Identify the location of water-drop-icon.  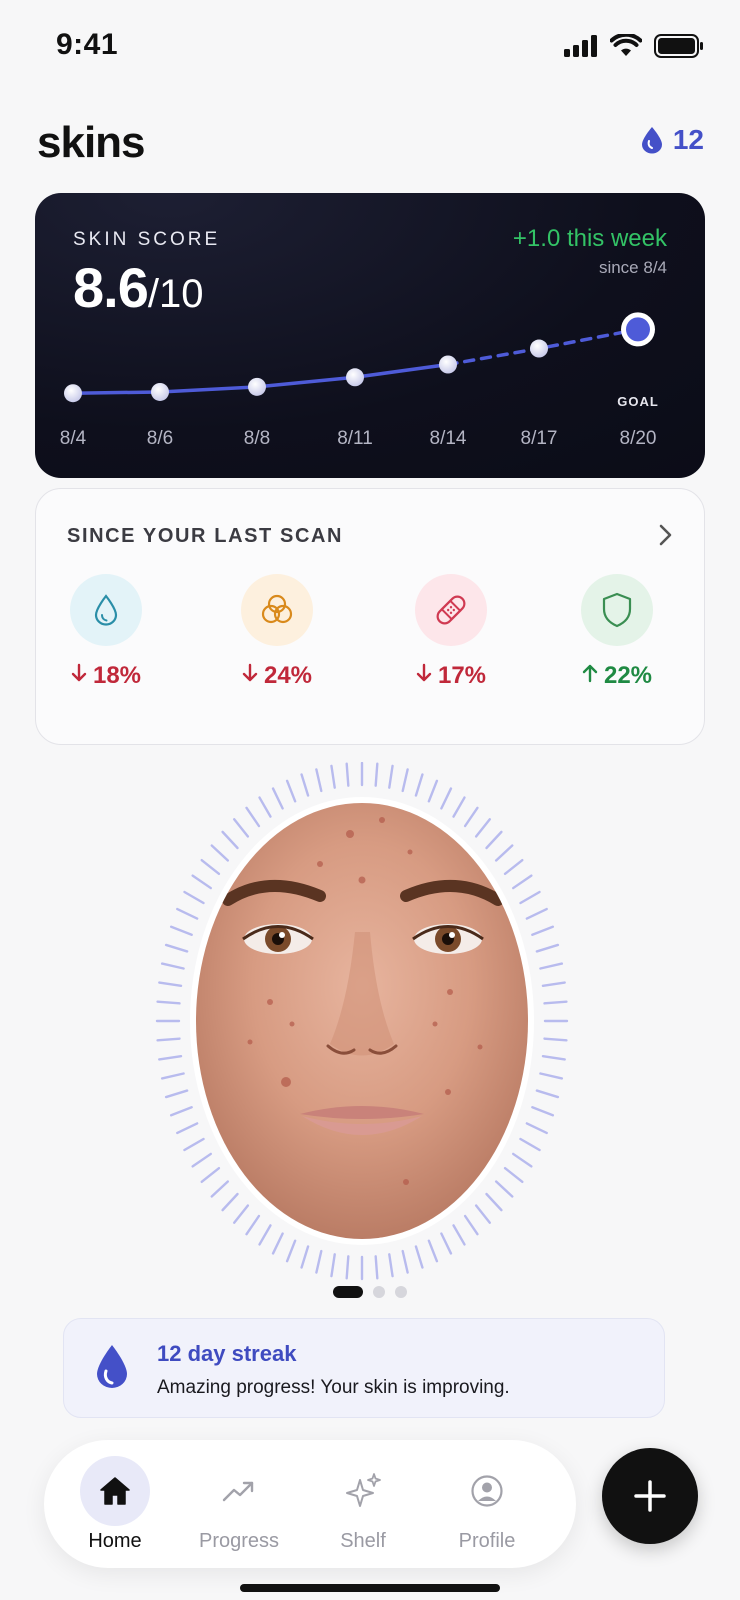
(106, 610).